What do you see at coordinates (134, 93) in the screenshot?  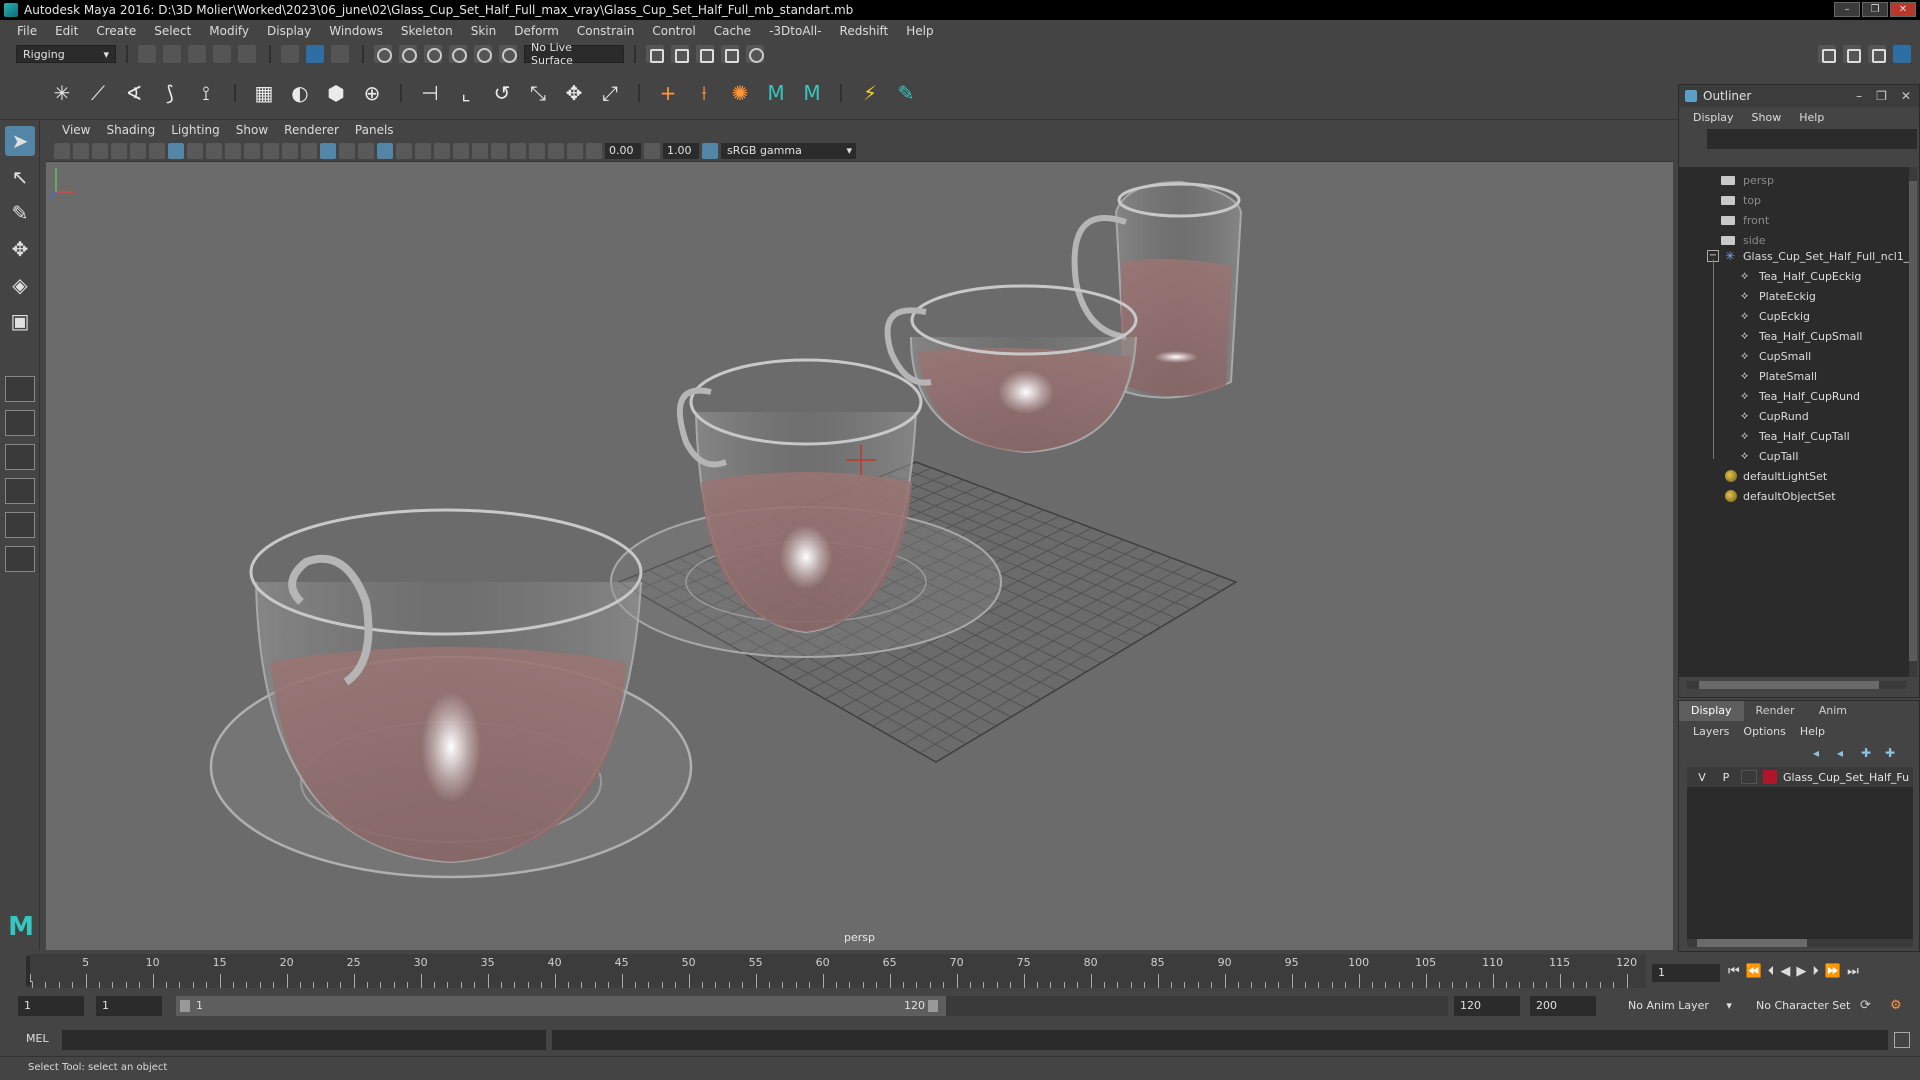 I see `ik-spline-icon: ∢` at bounding box center [134, 93].